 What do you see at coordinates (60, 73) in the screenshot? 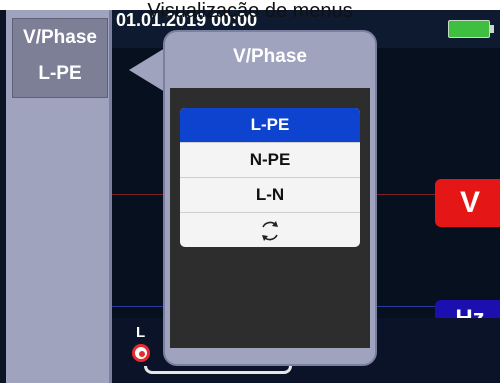
I see `vphase-button-value: L-PE` at bounding box center [60, 73].